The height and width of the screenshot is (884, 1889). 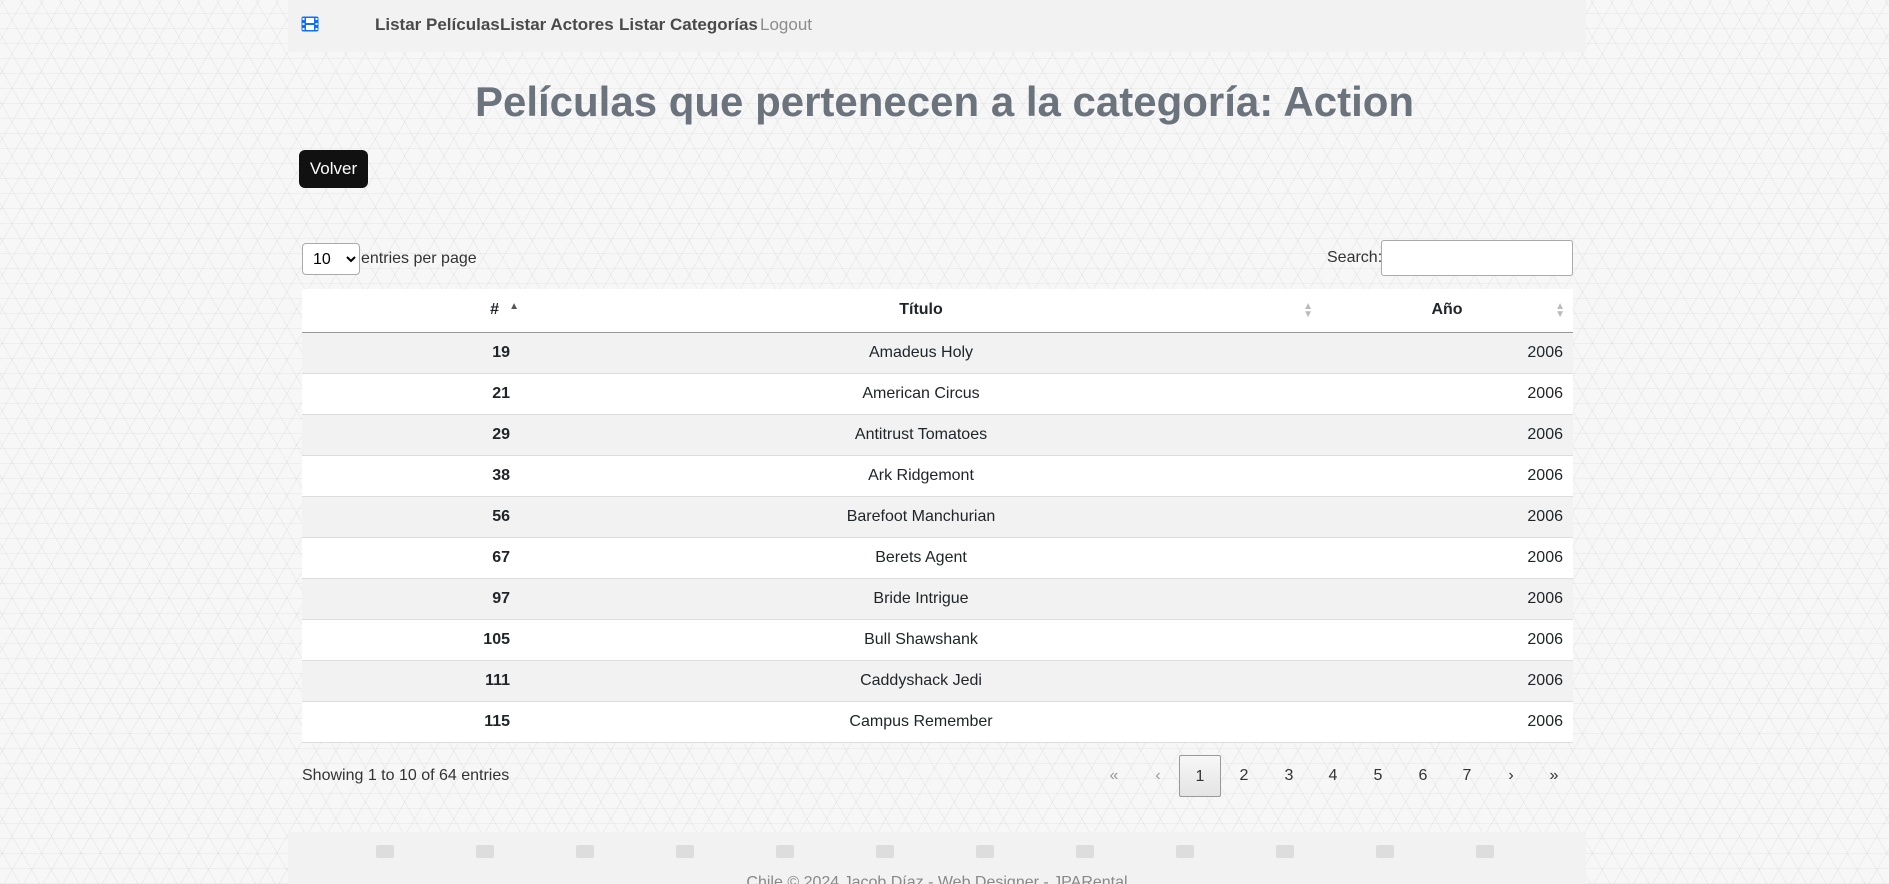 What do you see at coordinates (1200, 776) in the screenshot?
I see `pagination-page-1: 1` at bounding box center [1200, 776].